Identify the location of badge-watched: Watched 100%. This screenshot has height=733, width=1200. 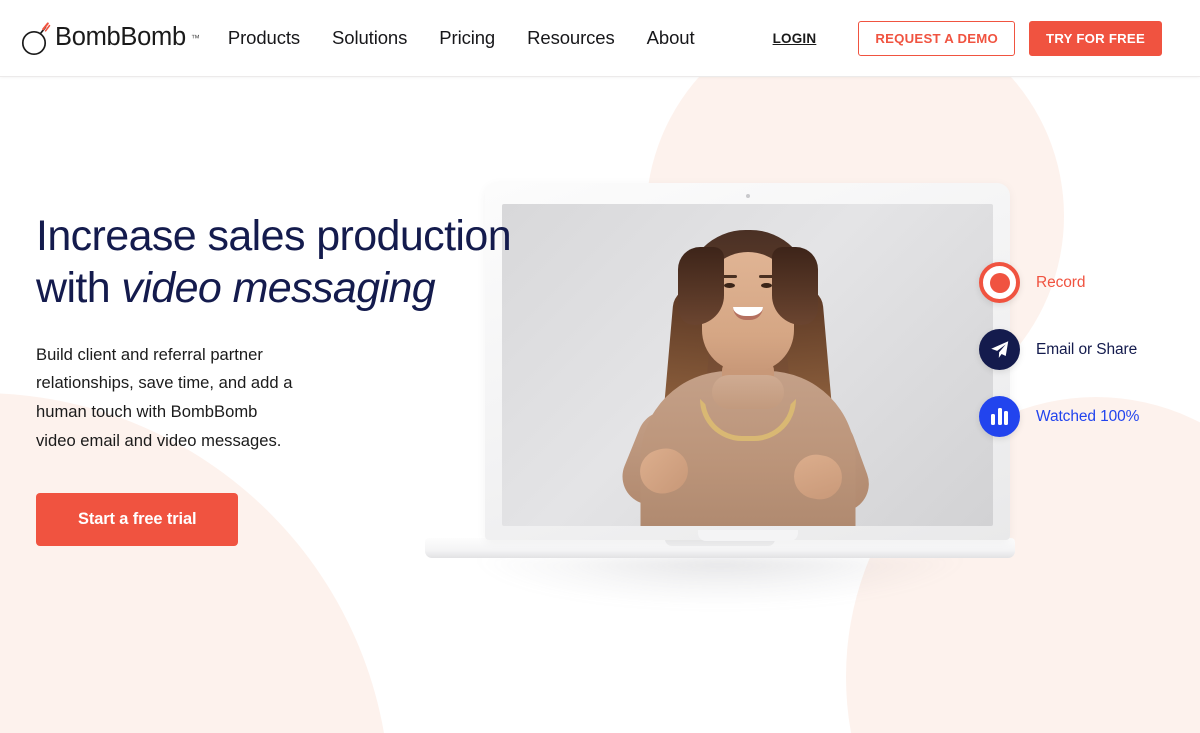
(1059, 416).